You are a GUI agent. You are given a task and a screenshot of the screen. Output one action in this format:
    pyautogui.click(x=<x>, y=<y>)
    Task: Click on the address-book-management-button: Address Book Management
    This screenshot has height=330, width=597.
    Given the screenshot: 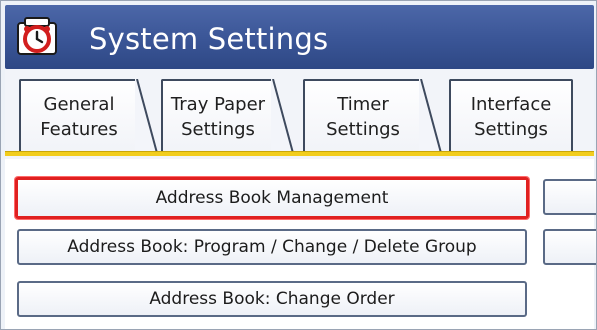 What is the action you would take?
    pyautogui.click(x=272, y=198)
    